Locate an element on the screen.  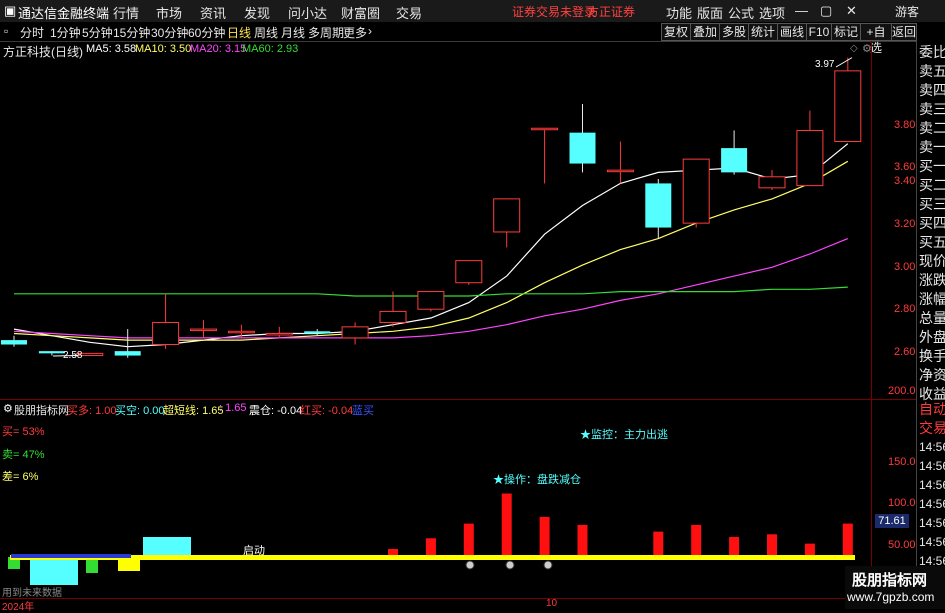
base-line-yellow is located at coordinates (432, 557).